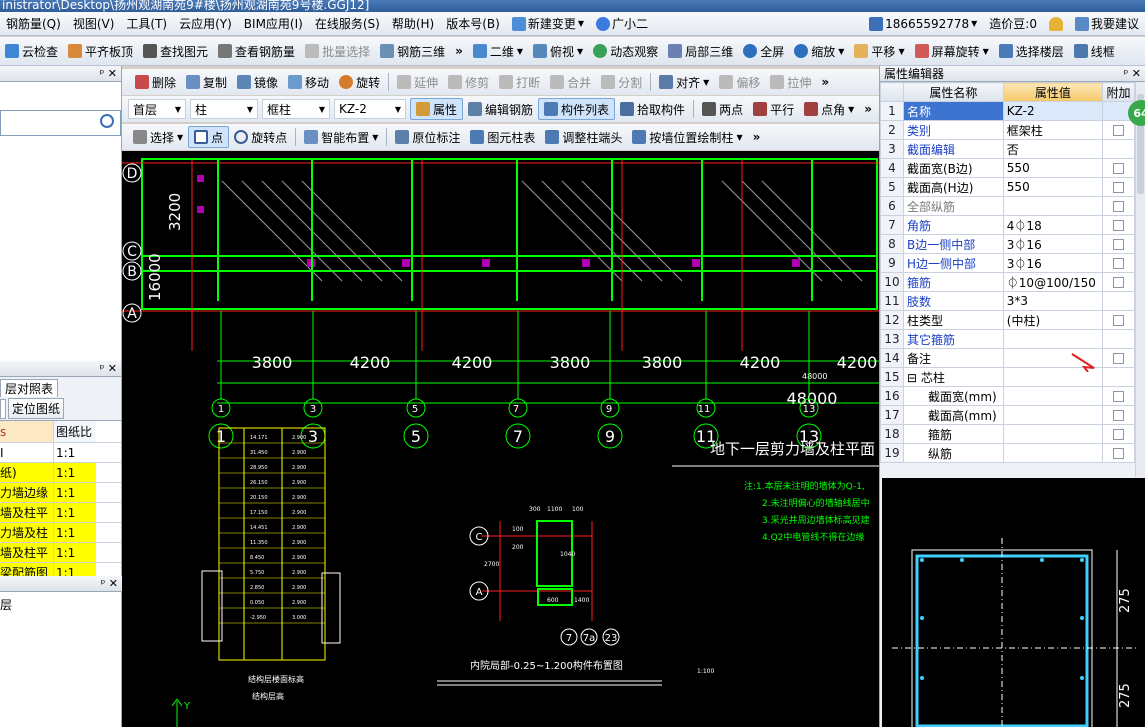 The width and height of the screenshot is (1145, 727). What do you see at coordinates (879, 51) in the screenshot?
I see `pan-dropdown: 平移 ▼` at bounding box center [879, 51].